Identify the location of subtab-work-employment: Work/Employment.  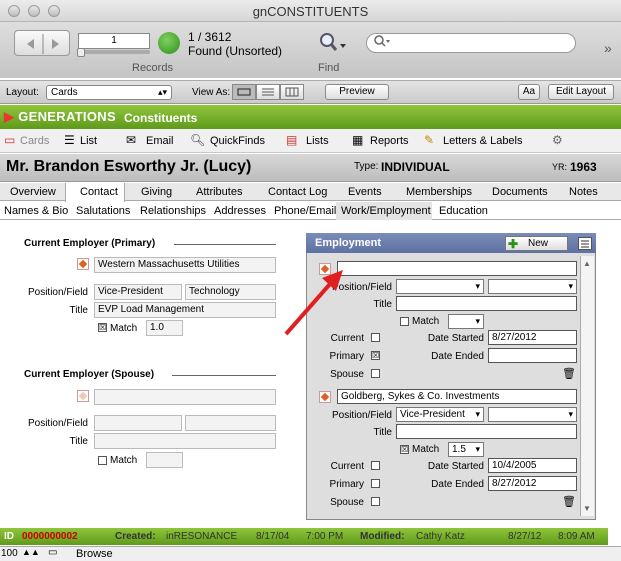
(386, 211).